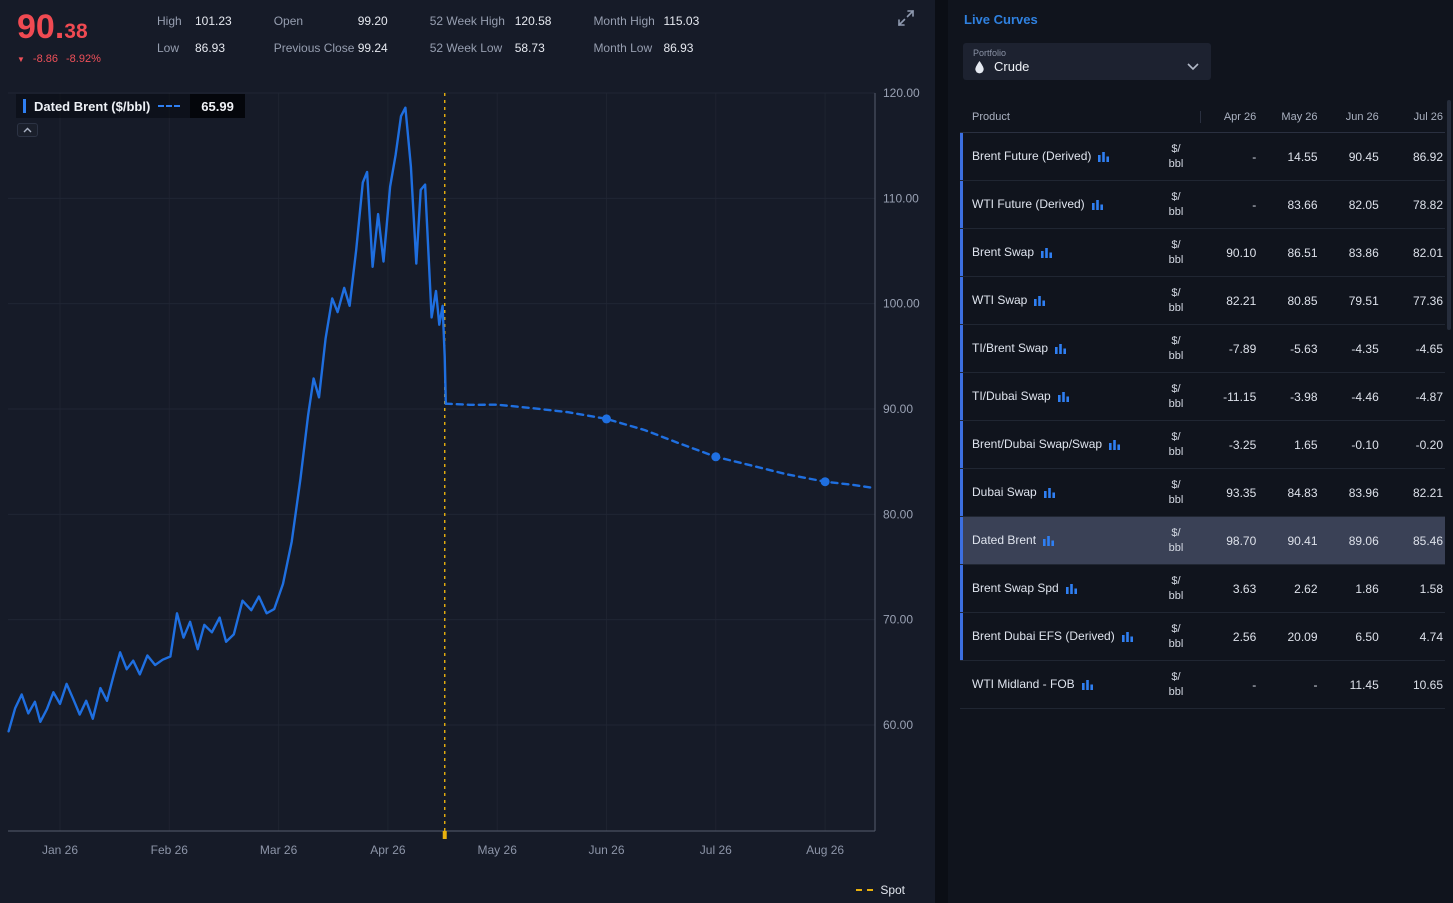 The image size is (1453, 903). What do you see at coordinates (1056, 396) in the screenshot?
I see `product-cell: TI/Dubai Swap` at bounding box center [1056, 396].